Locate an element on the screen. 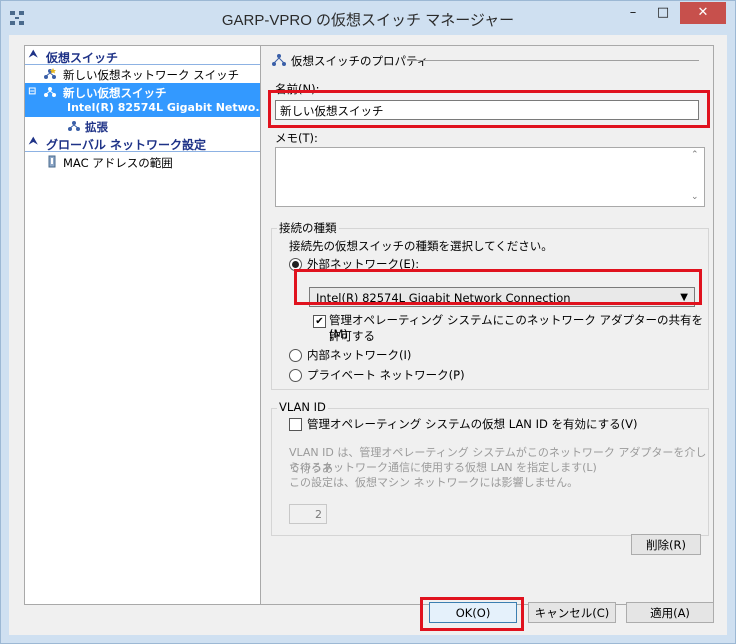 This screenshot has height=644, width=736. vlan-description-3: この設定は、仮想マシン ネットワークには影響しません。 is located at coordinates (434, 482).